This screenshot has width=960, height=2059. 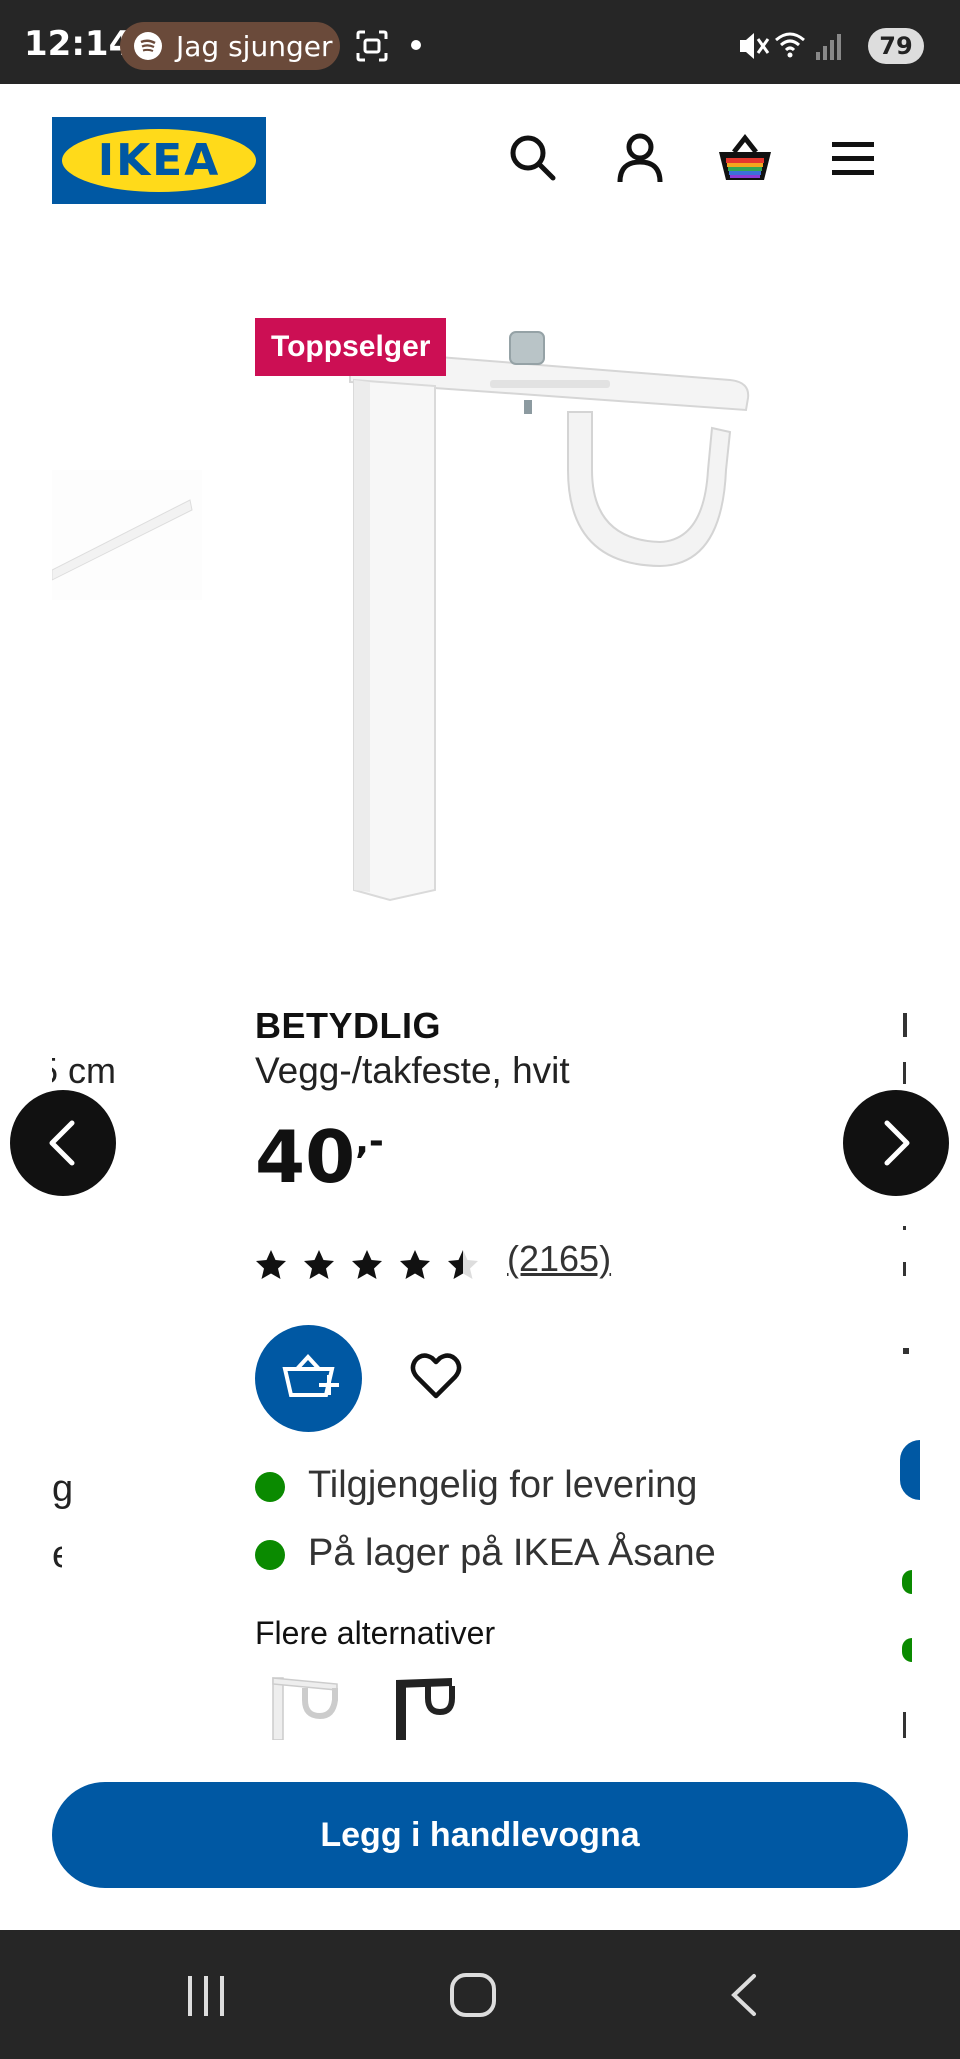 I want to click on product-description: Vegg-/takfeste, hvit, so click(x=412, y=1070).